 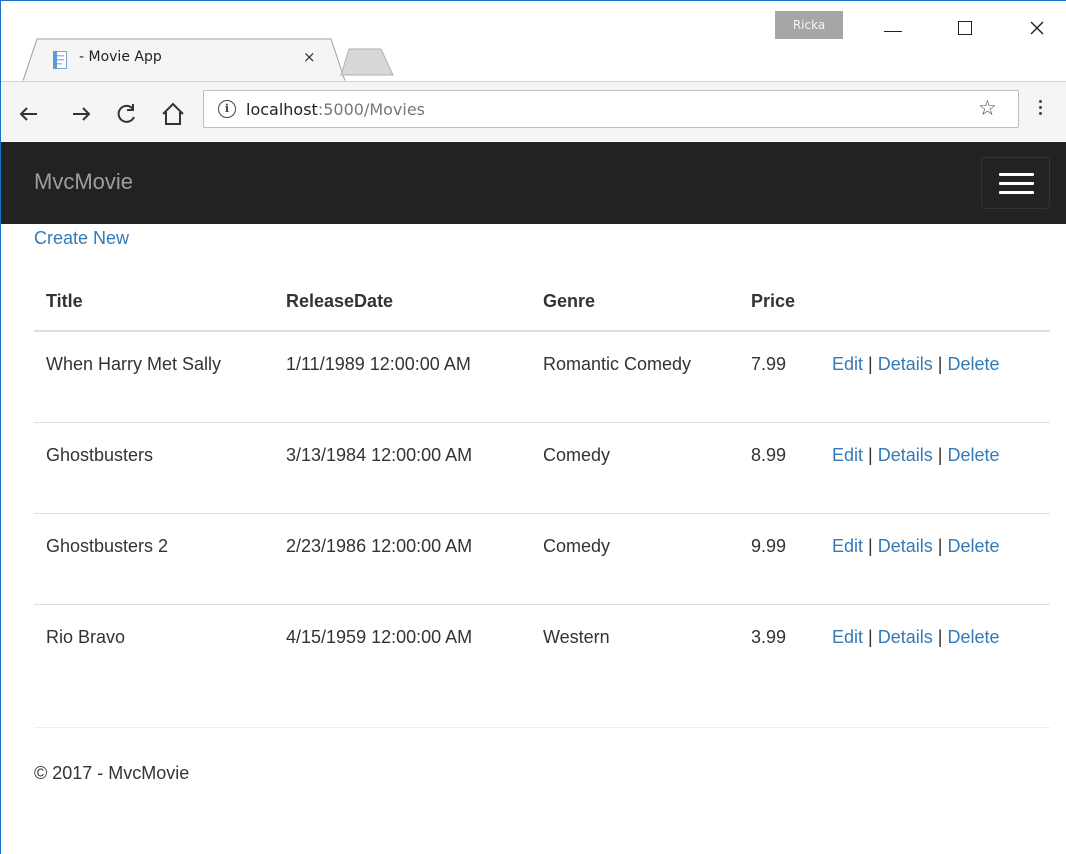 What do you see at coordinates (309, 57) in the screenshot?
I see `tab-close-icon: ×` at bounding box center [309, 57].